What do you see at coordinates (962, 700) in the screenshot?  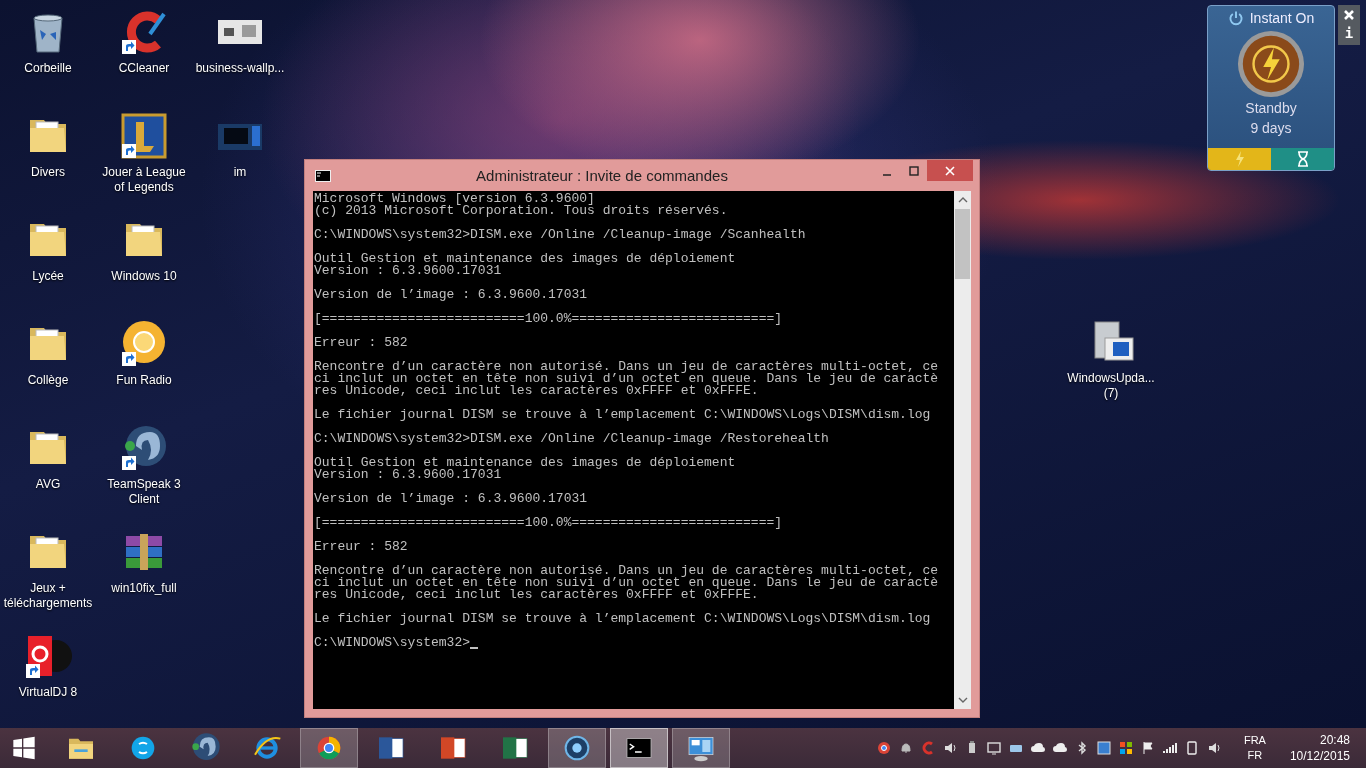 I see `scroll-down-icon` at bounding box center [962, 700].